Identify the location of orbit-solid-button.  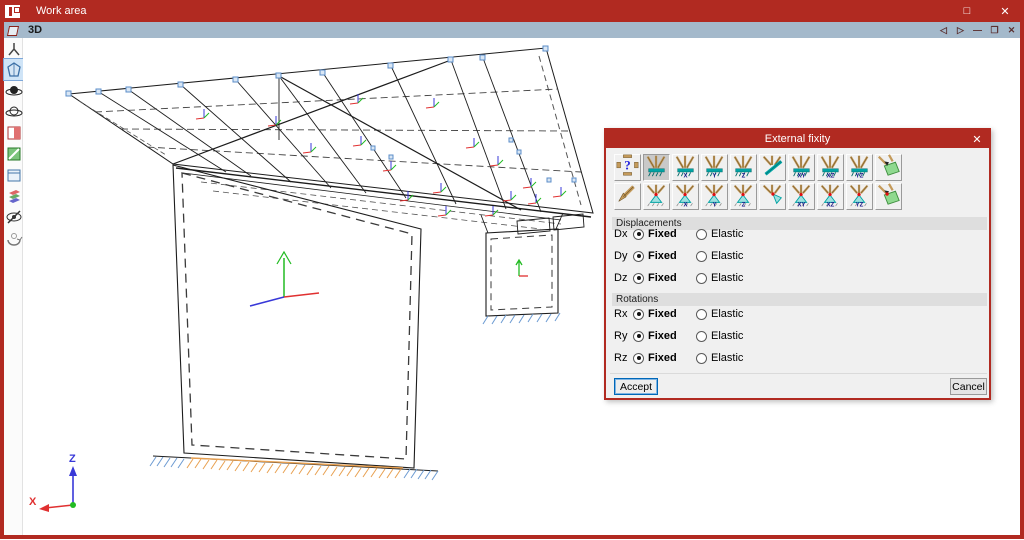
(13, 90).